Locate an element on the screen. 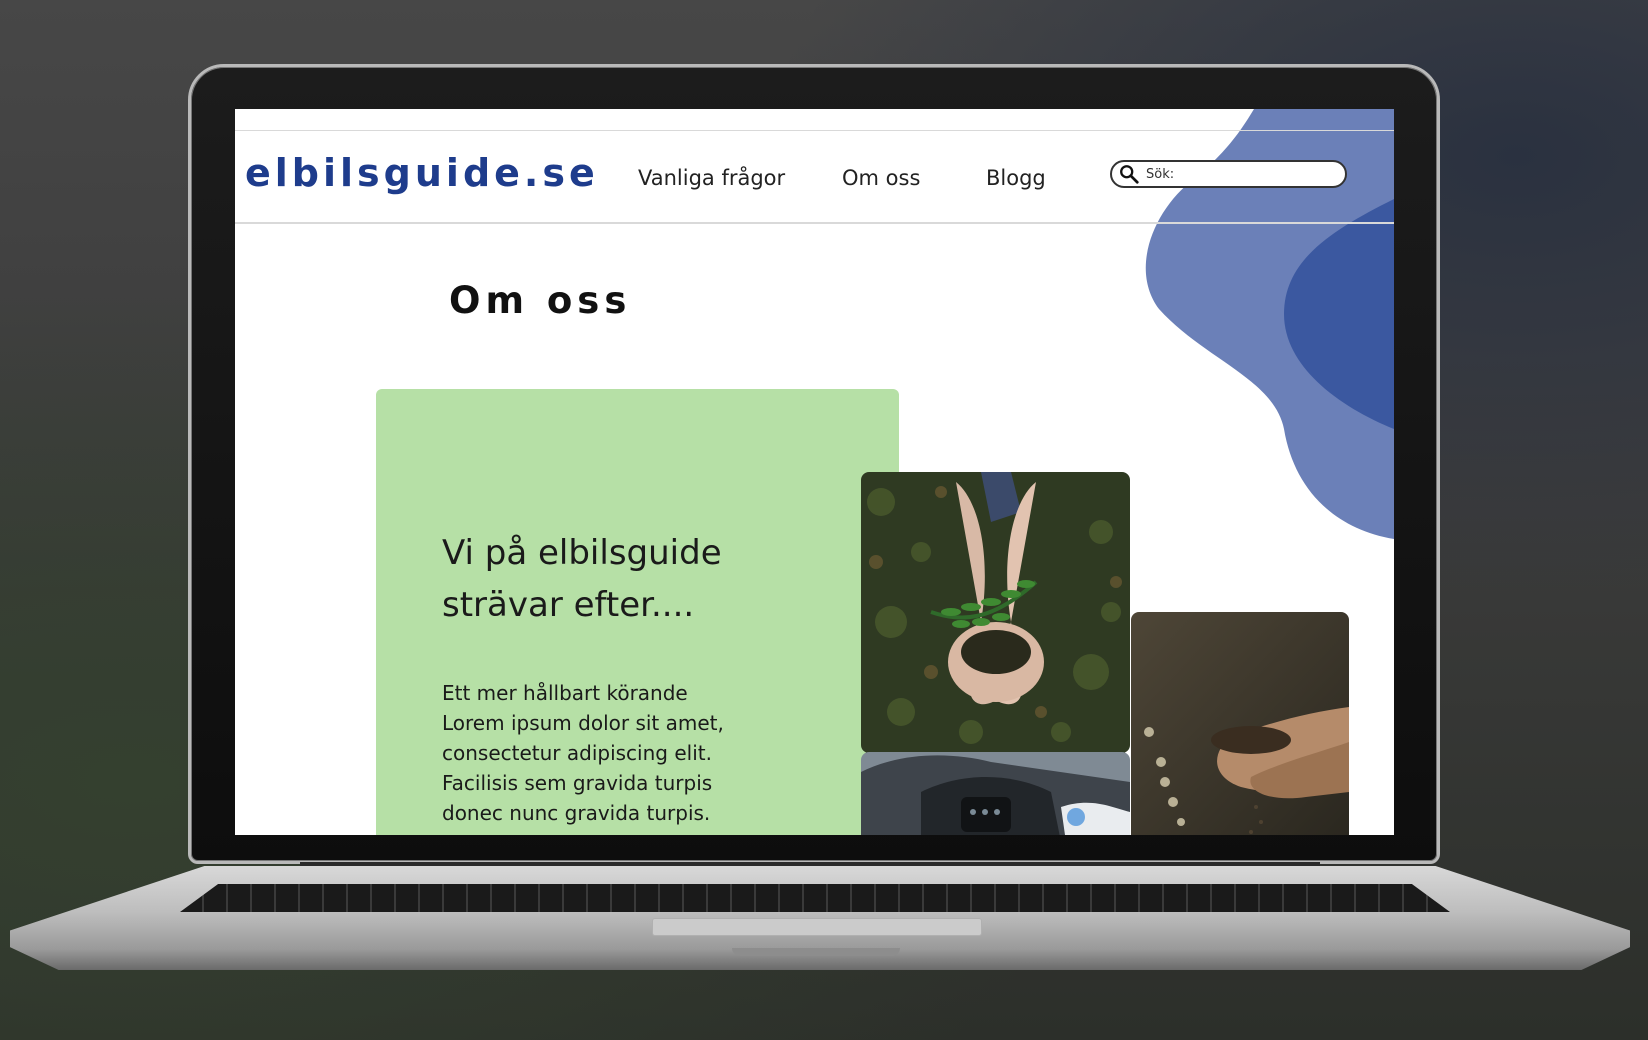 The width and height of the screenshot is (1648, 1040). hands-holding-plant-photo is located at coordinates (995, 612).